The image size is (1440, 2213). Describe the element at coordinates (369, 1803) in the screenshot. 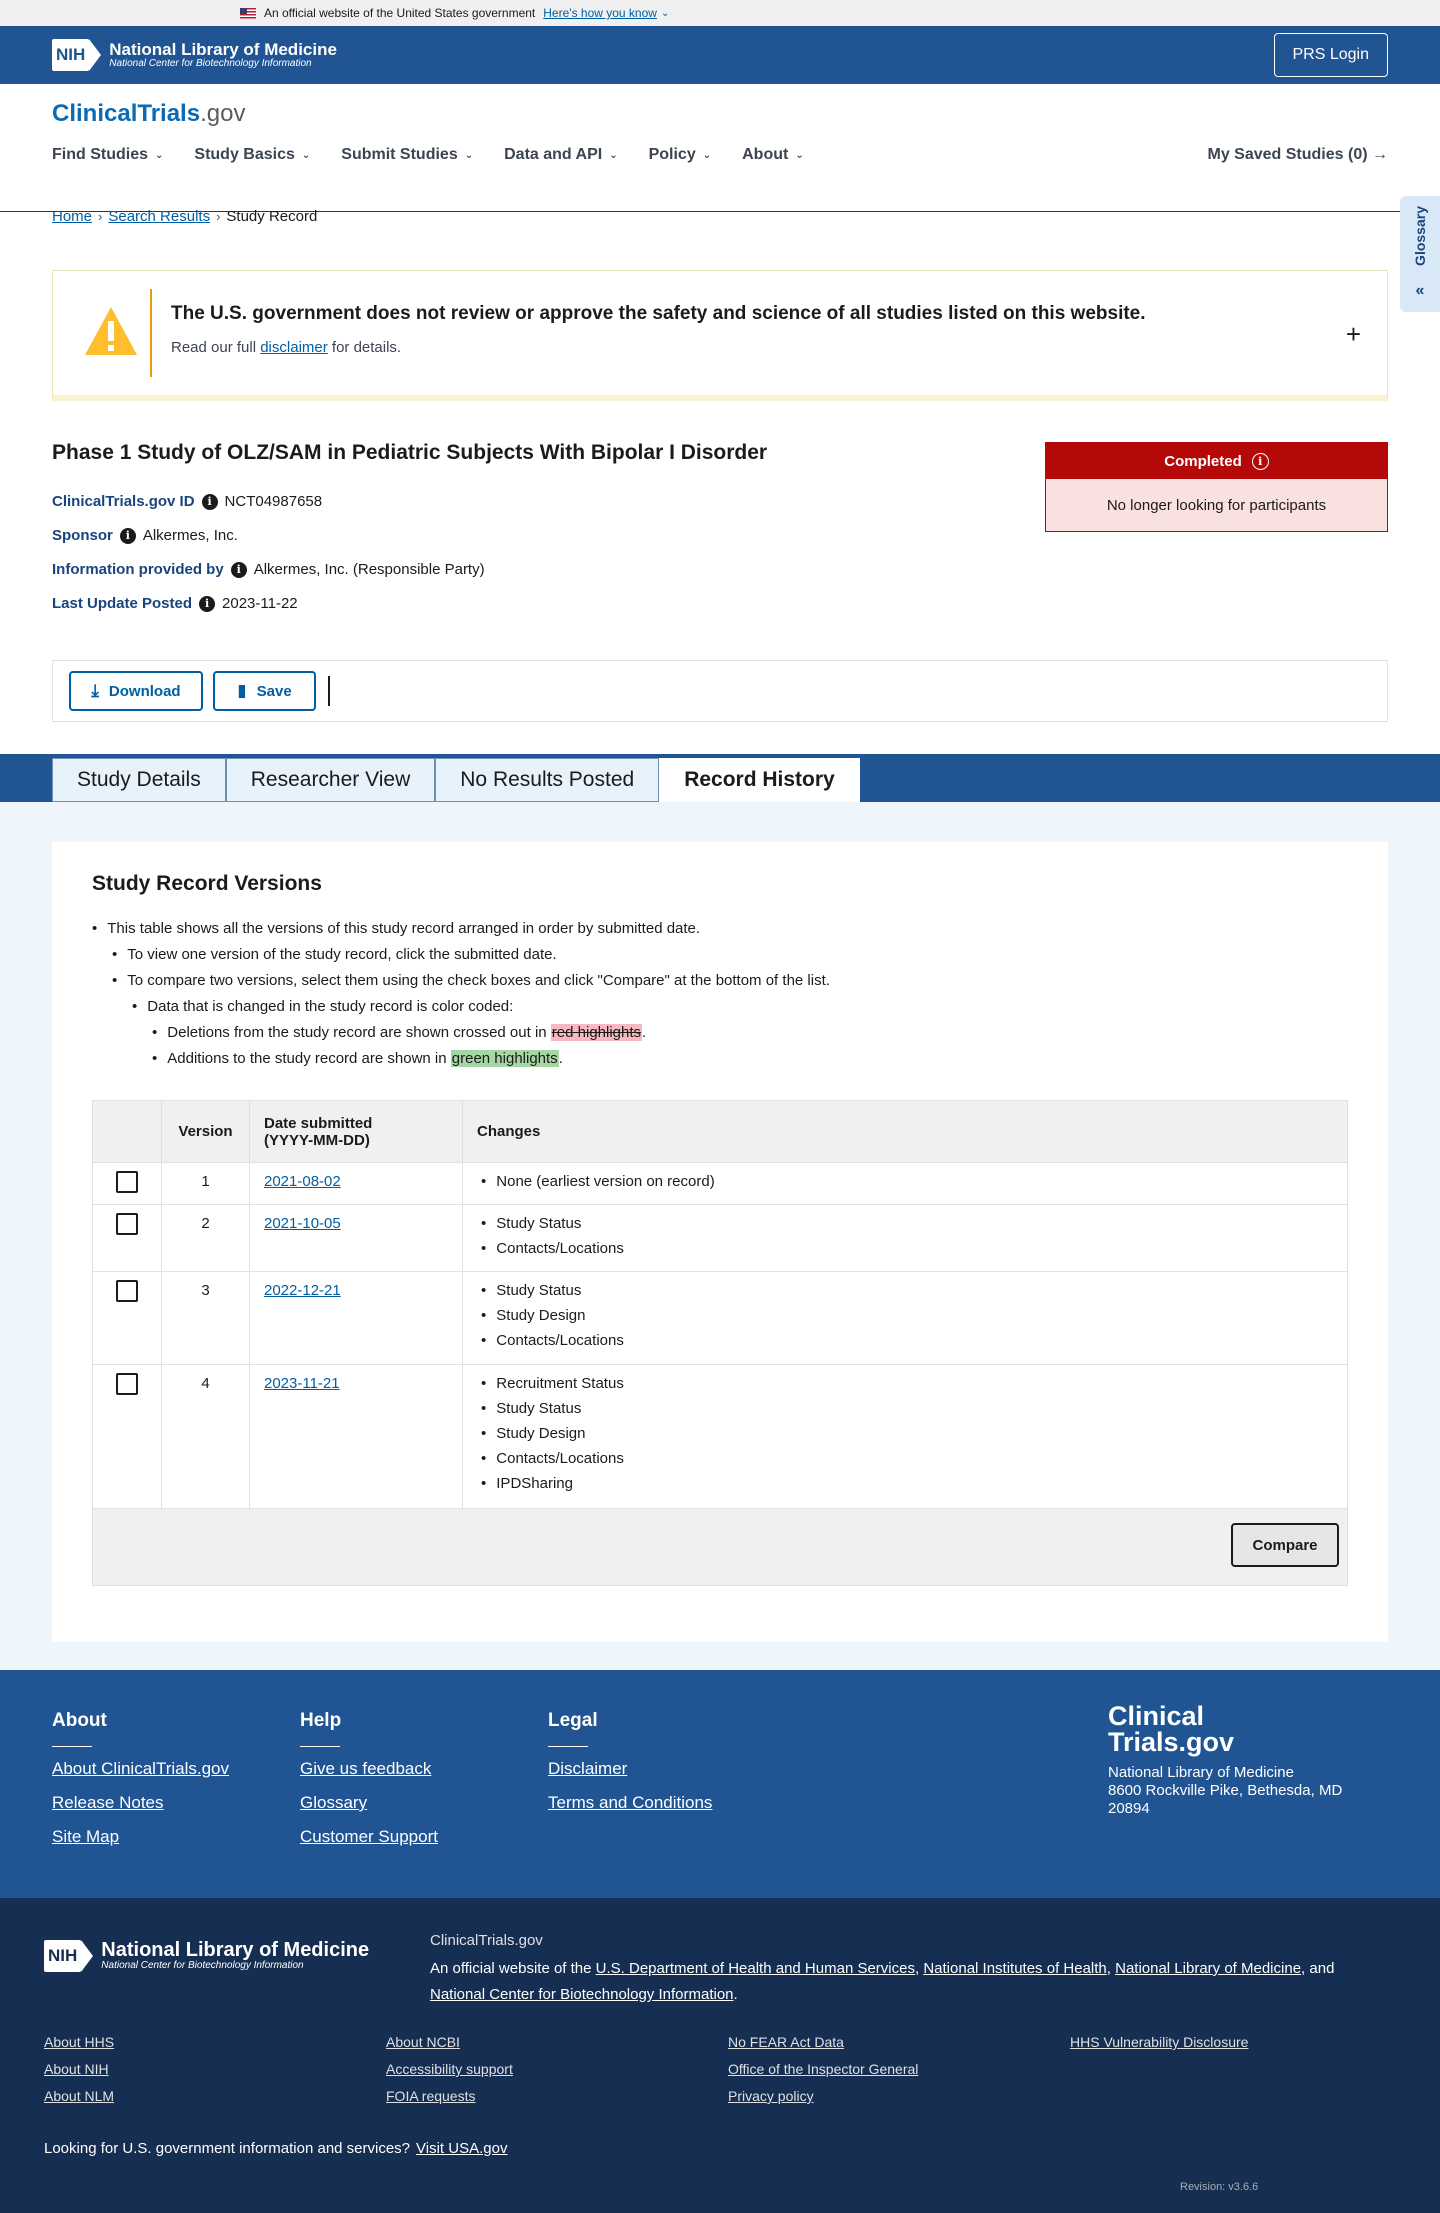

I see `footer-link: Glossary` at that location.